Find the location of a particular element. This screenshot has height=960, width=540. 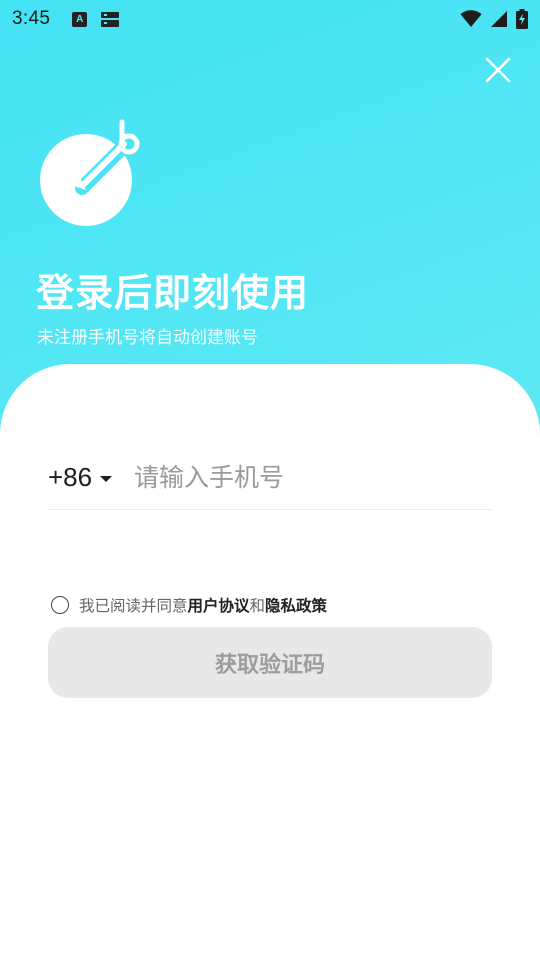

chevron-down-icon is located at coordinates (106, 479).